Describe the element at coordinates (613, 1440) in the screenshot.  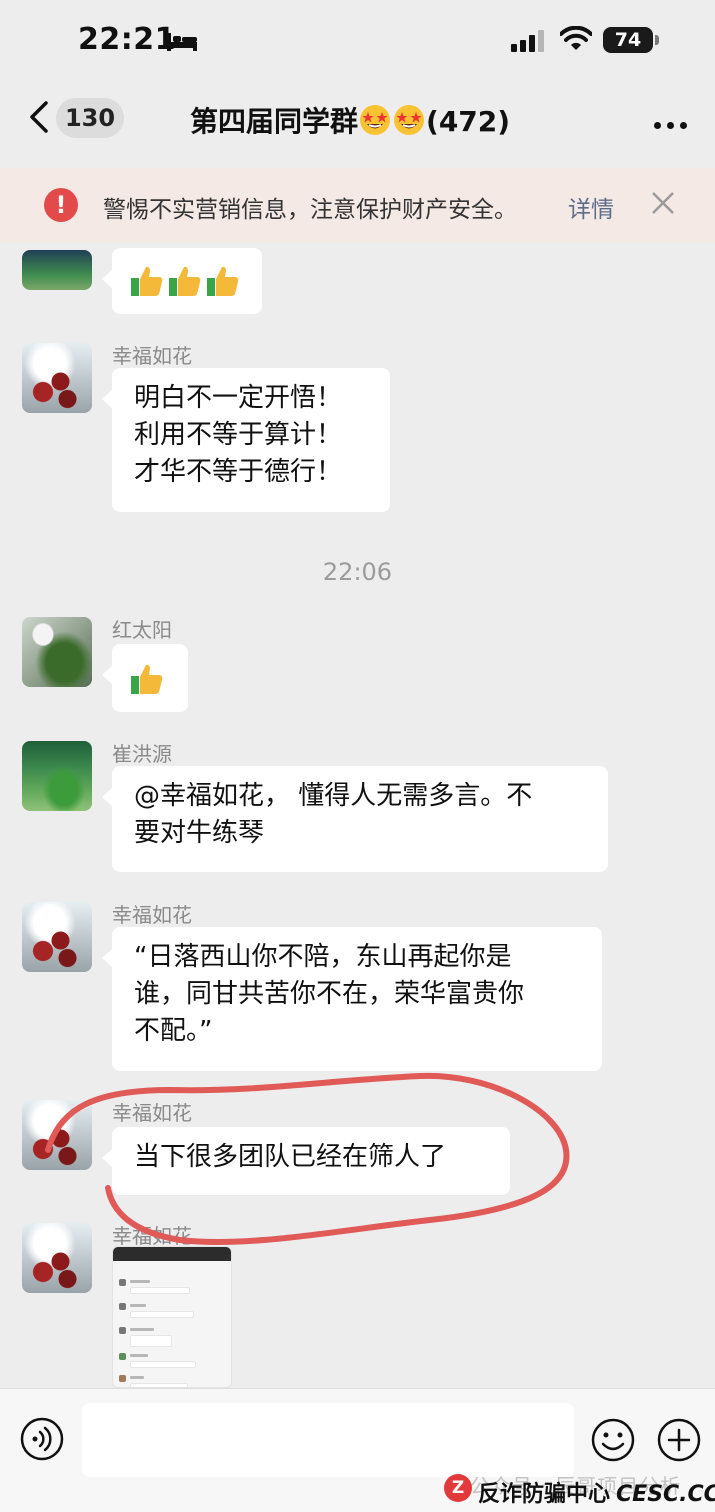
I see `emoji-picker-icon` at that location.